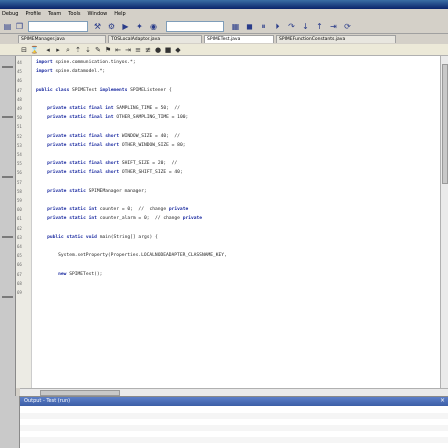 The image size is (448, 448). What do you see at coordinates (111, 26) in the screenshot?
I see `build-icon: ⚙` at bounding box center [111, 26].